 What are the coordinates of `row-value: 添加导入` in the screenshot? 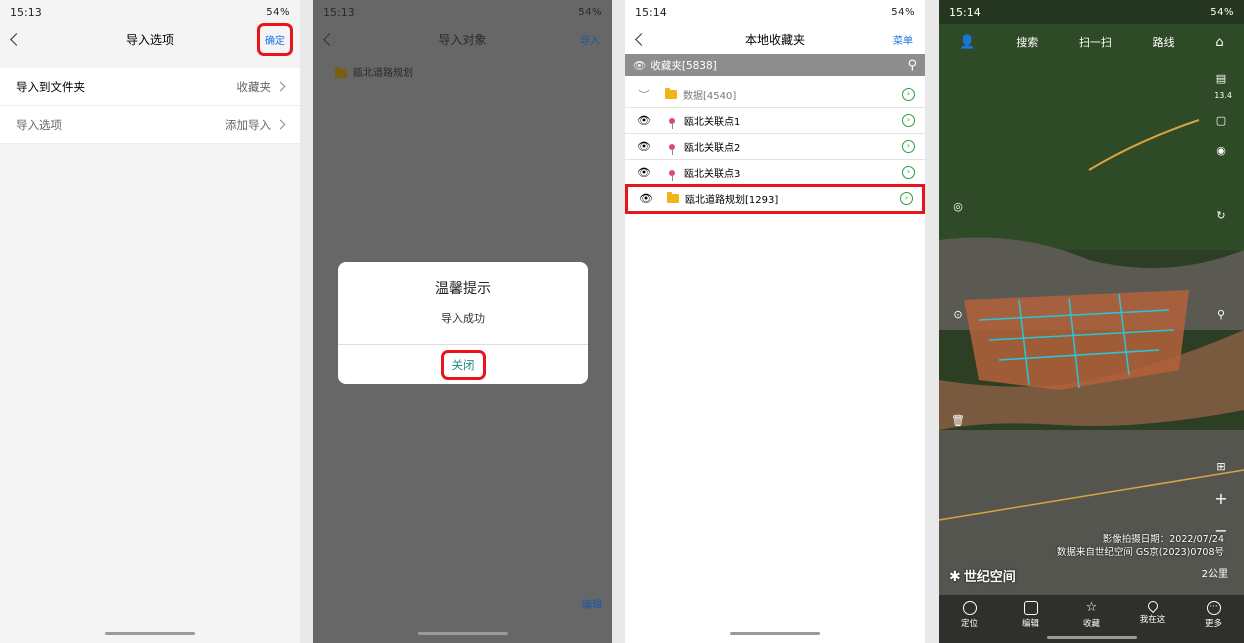 It's located at (248, 124).